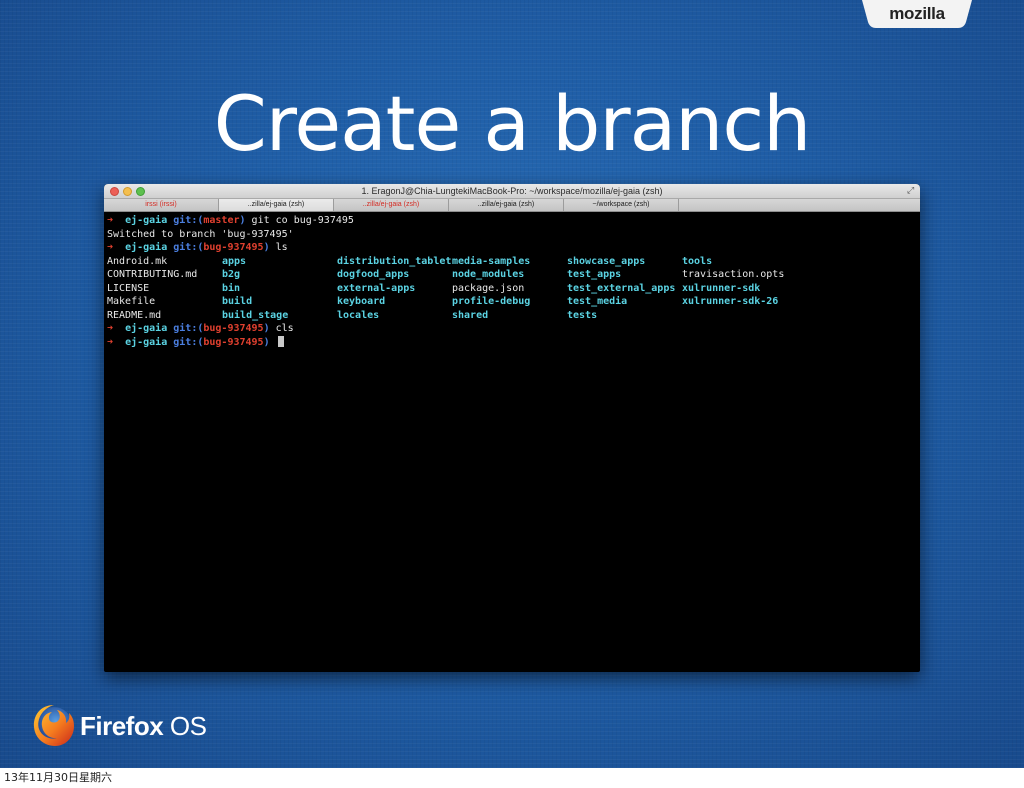  What do you see at coordinates (512, 221) in the screenshot?
I see `prompt-line: ➜ ej-gaia git:(master) git co bug-937495` at bounding box center [512, 221].